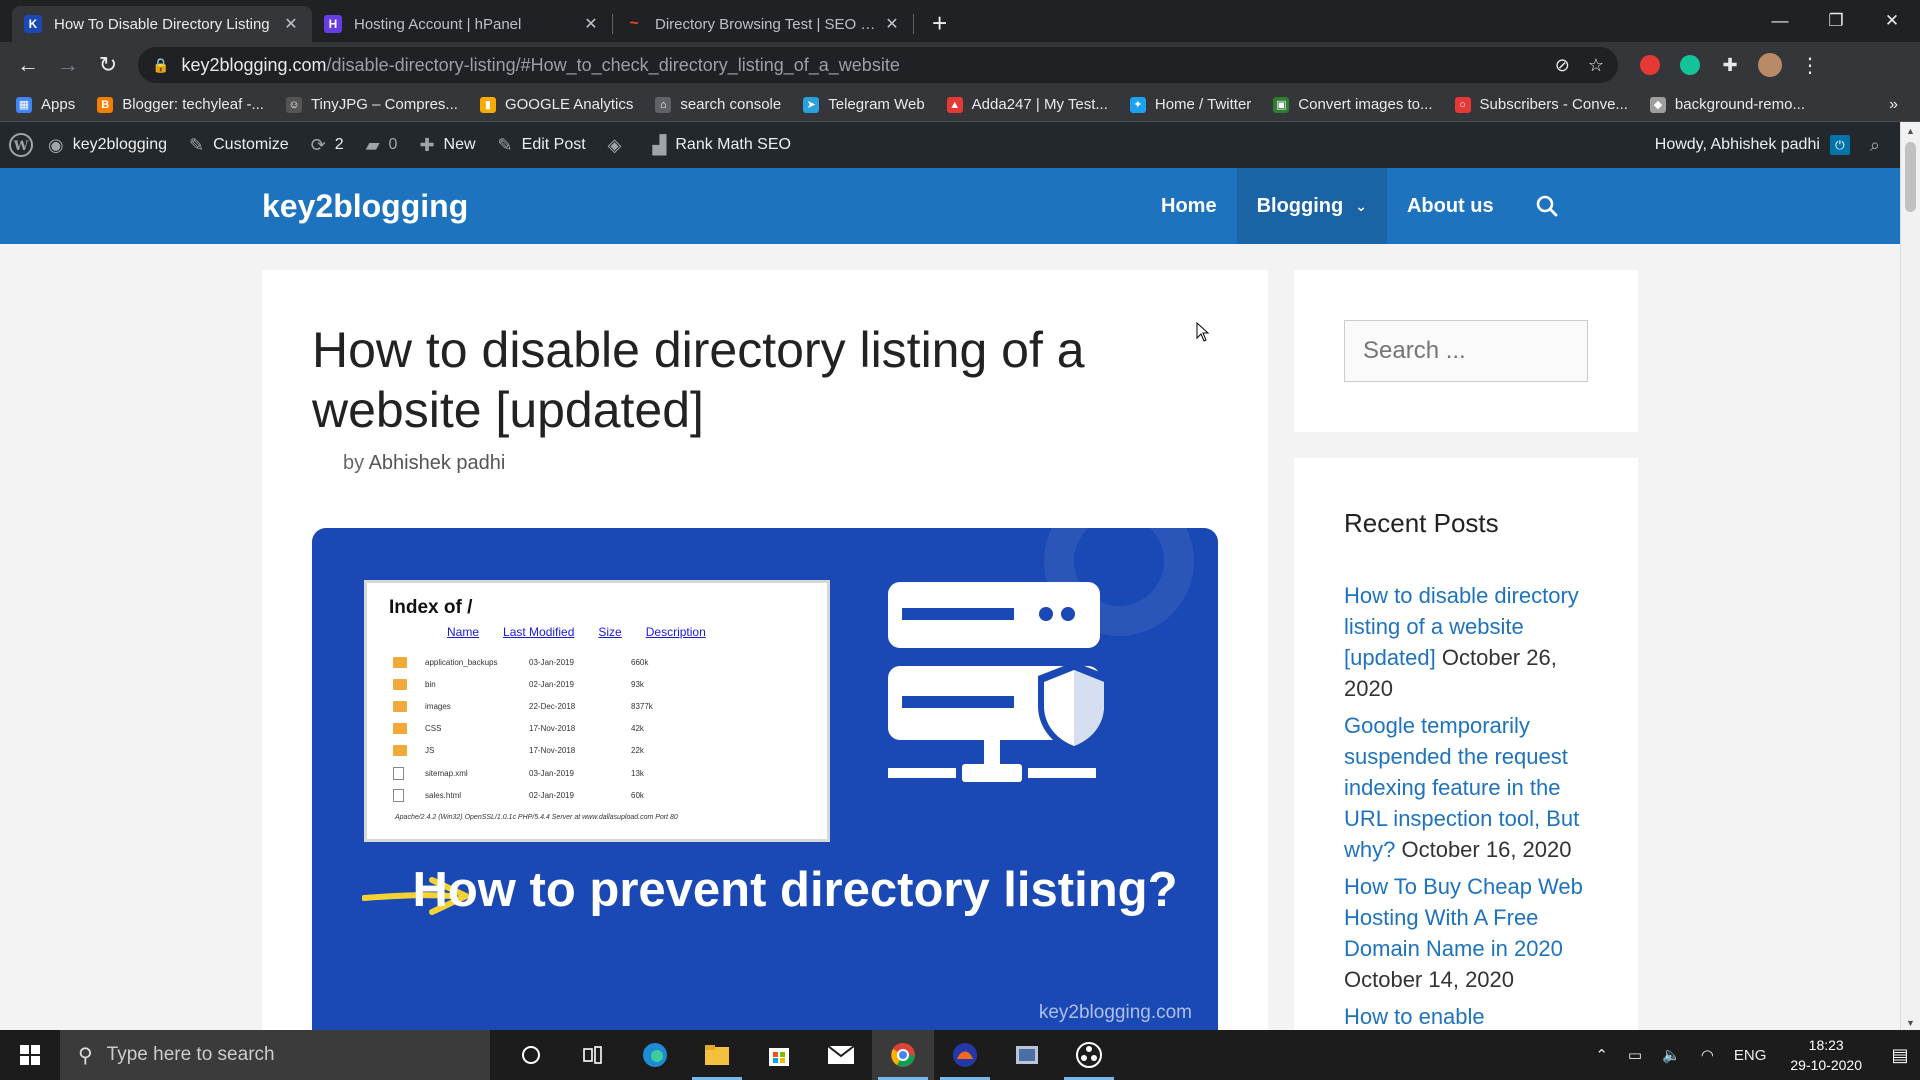  Describe the element at coordinates (619, 145) in the screenshot. I see `admin-diamond-icon: ◈` at that location.